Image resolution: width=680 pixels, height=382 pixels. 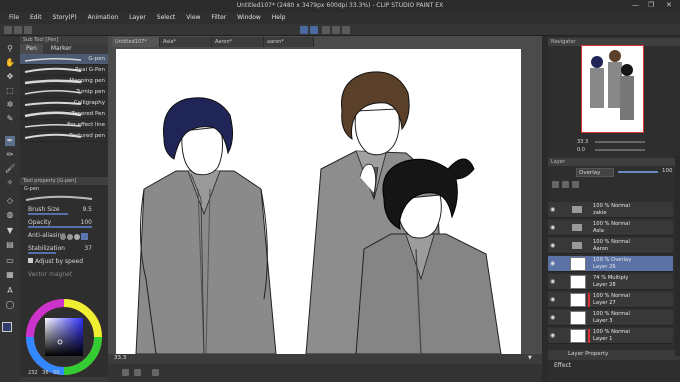 What do you see at coordinates (610, 336) in the screenshot?
I see `layer-row: ◉ 100 % Normal Layer 1` at bounding box center [610, 336].